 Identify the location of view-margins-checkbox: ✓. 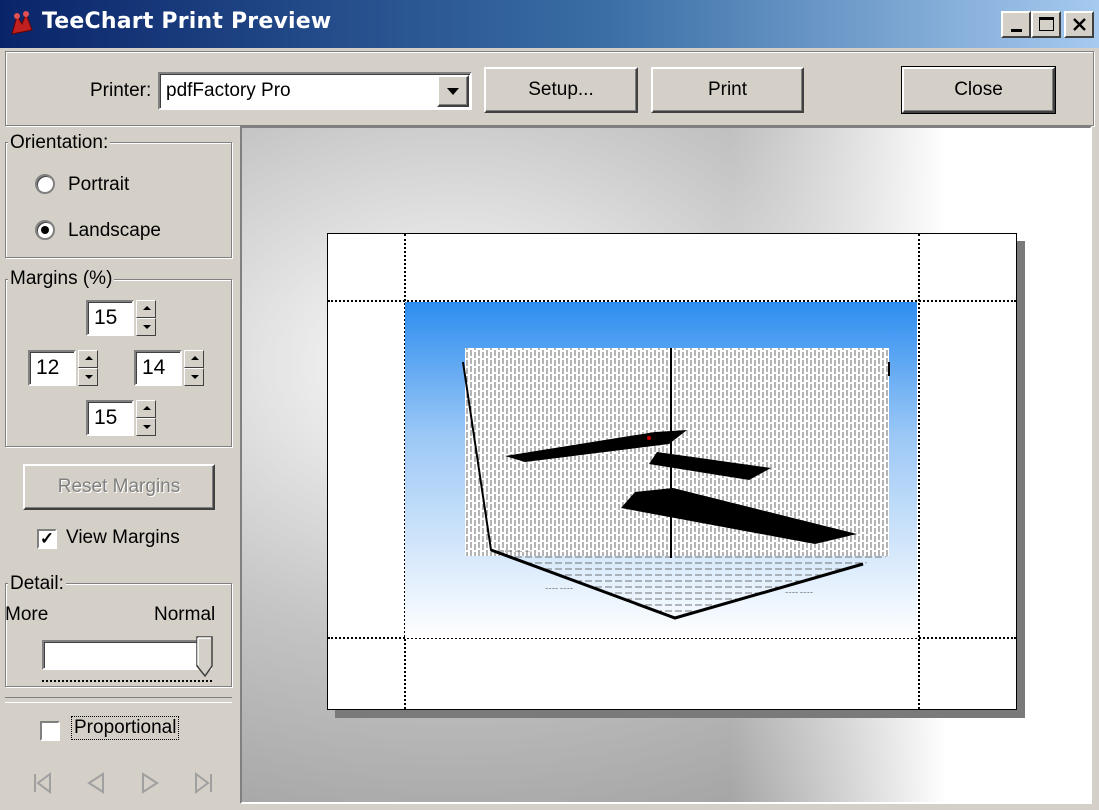
(47, 539).